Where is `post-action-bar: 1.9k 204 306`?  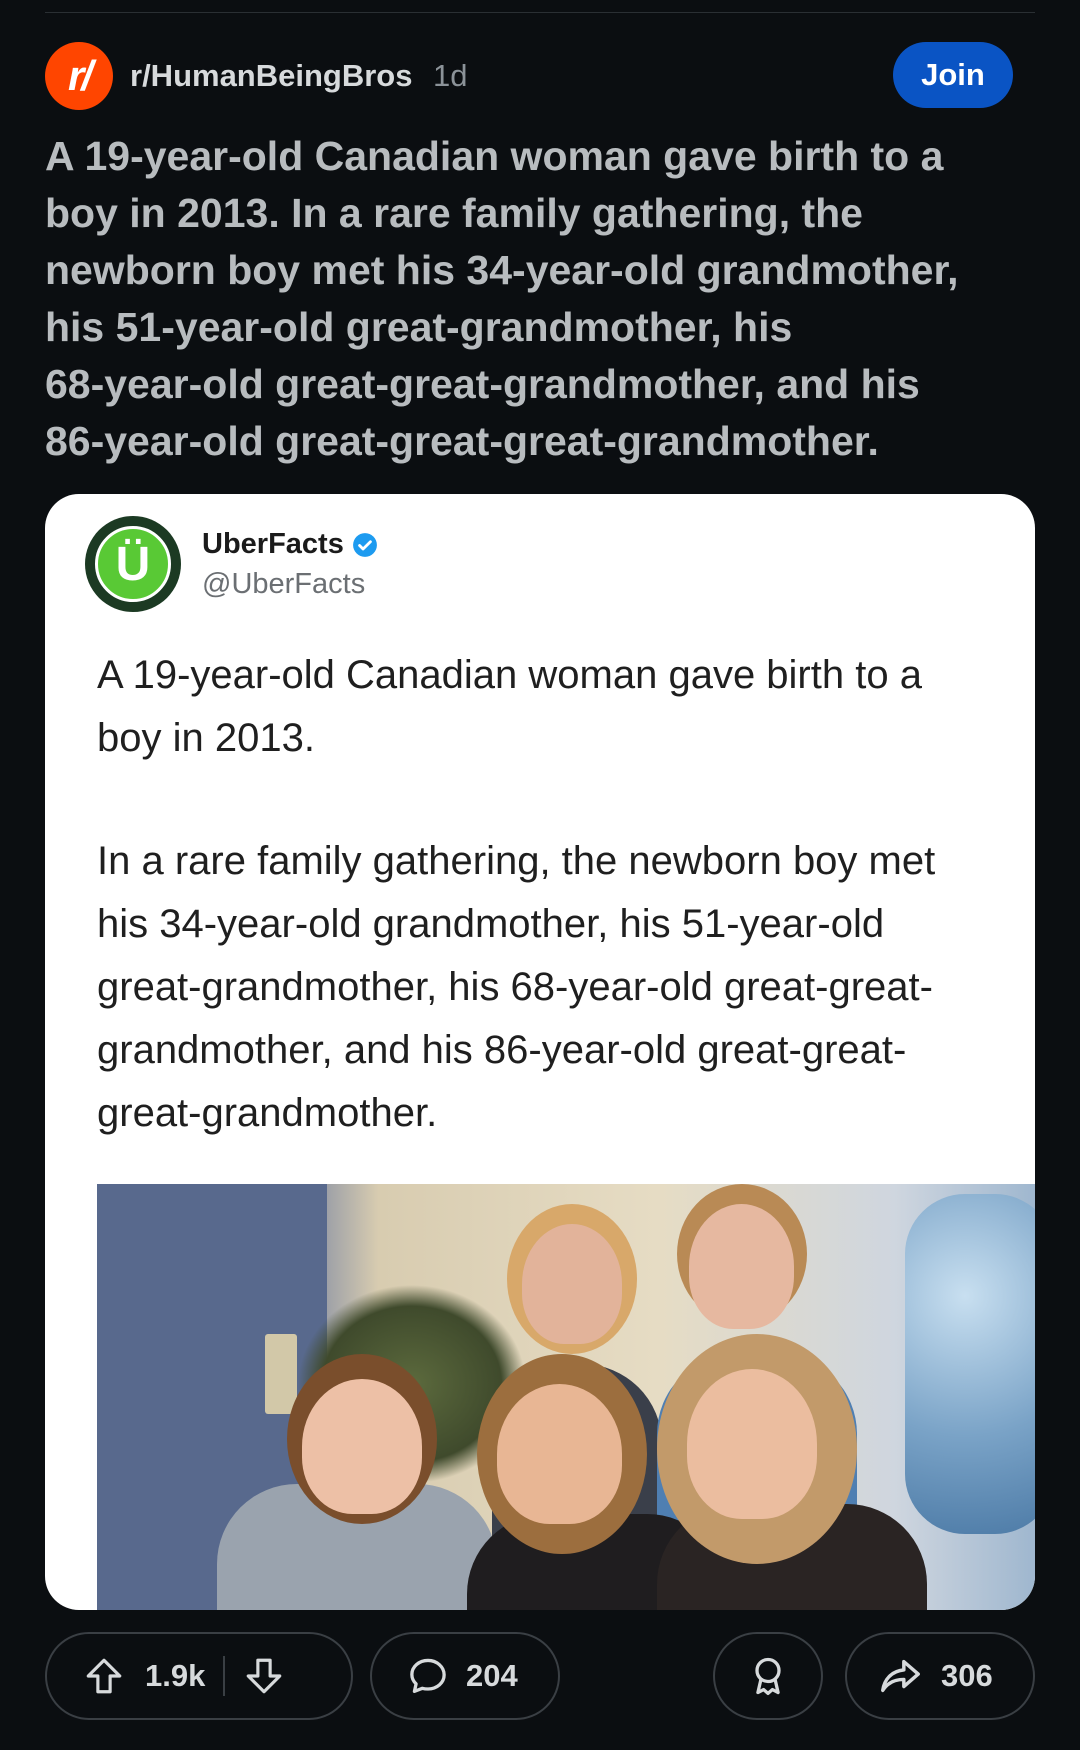
post-action-bar: 1.9k 204 306 is located at coordinates (540, 1677).